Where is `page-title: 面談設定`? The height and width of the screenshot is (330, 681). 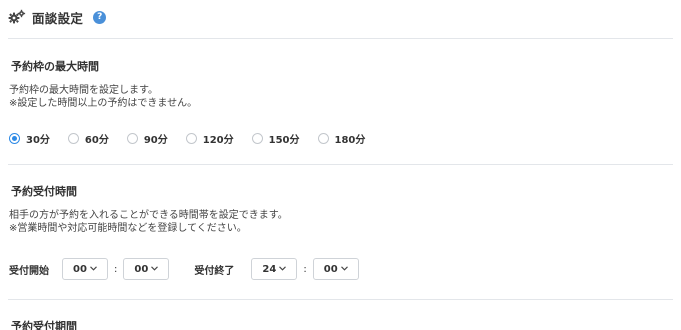 page-title: 面談設定 is located at coordinates (58, 18).